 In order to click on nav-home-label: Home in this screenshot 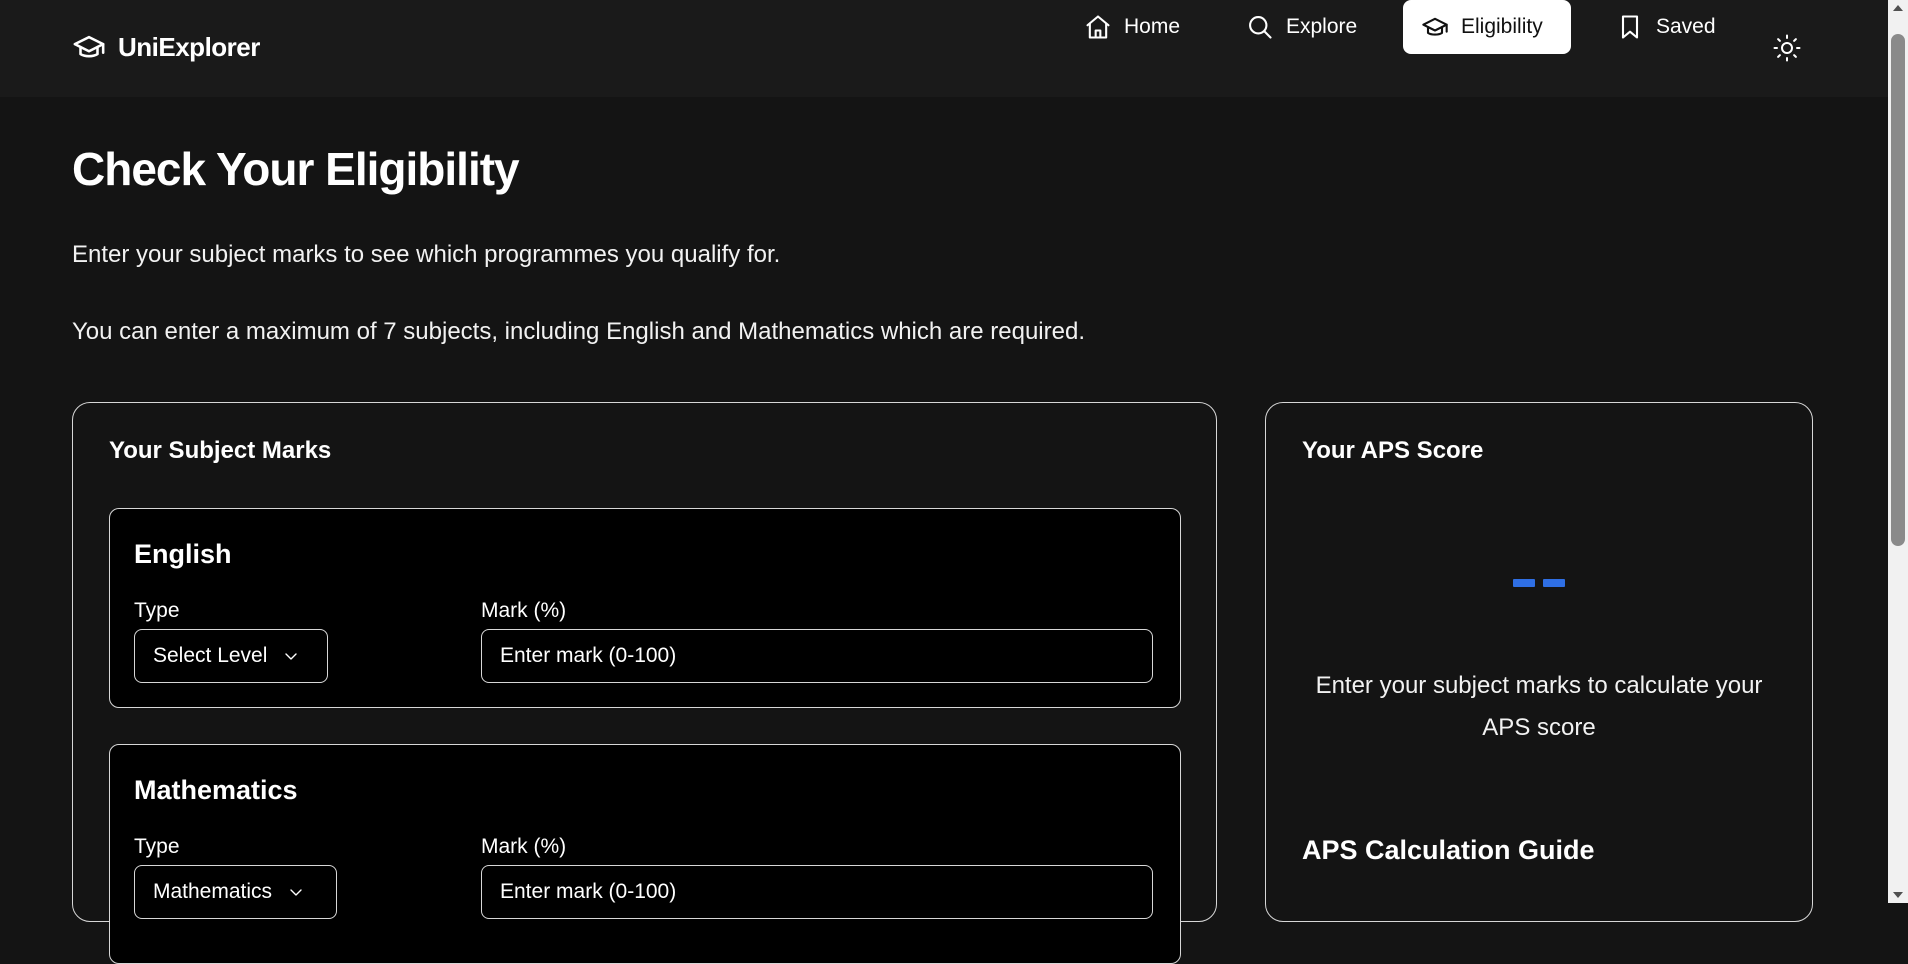, I will do `click(1152, 26)`.